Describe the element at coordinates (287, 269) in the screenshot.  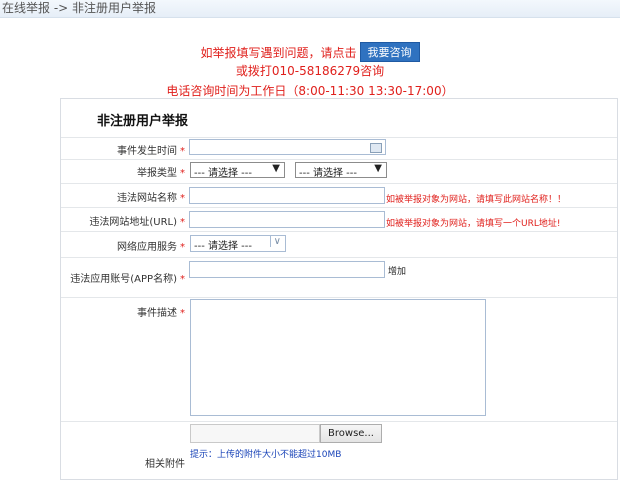
I see `account-input` at that location.